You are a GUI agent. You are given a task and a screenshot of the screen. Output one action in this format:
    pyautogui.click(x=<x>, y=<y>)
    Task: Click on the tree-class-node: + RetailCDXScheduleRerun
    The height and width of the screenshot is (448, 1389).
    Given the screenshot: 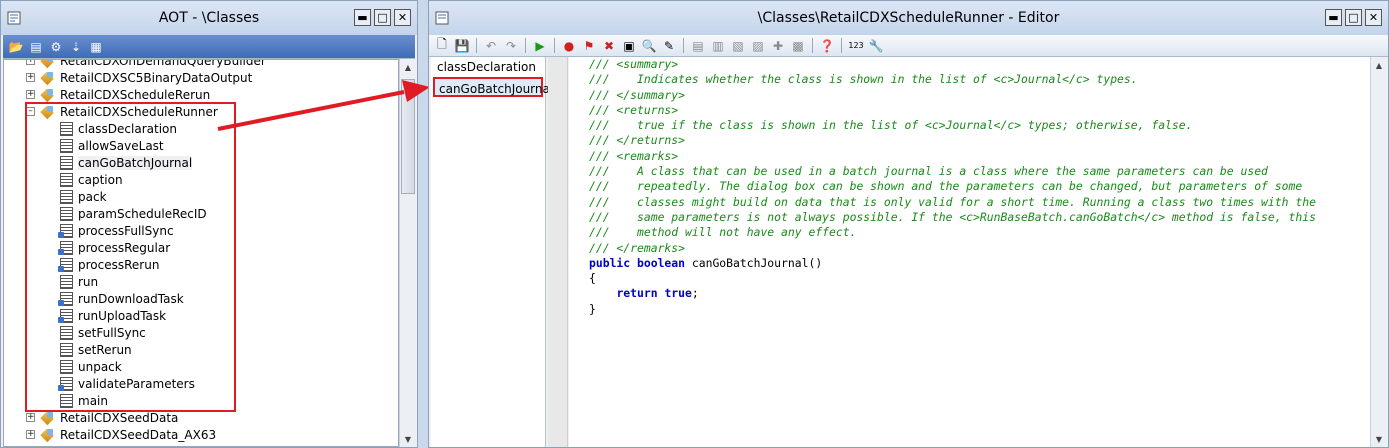 What is the action you would take?
    pyautogui.click(x=201, y=94)
    